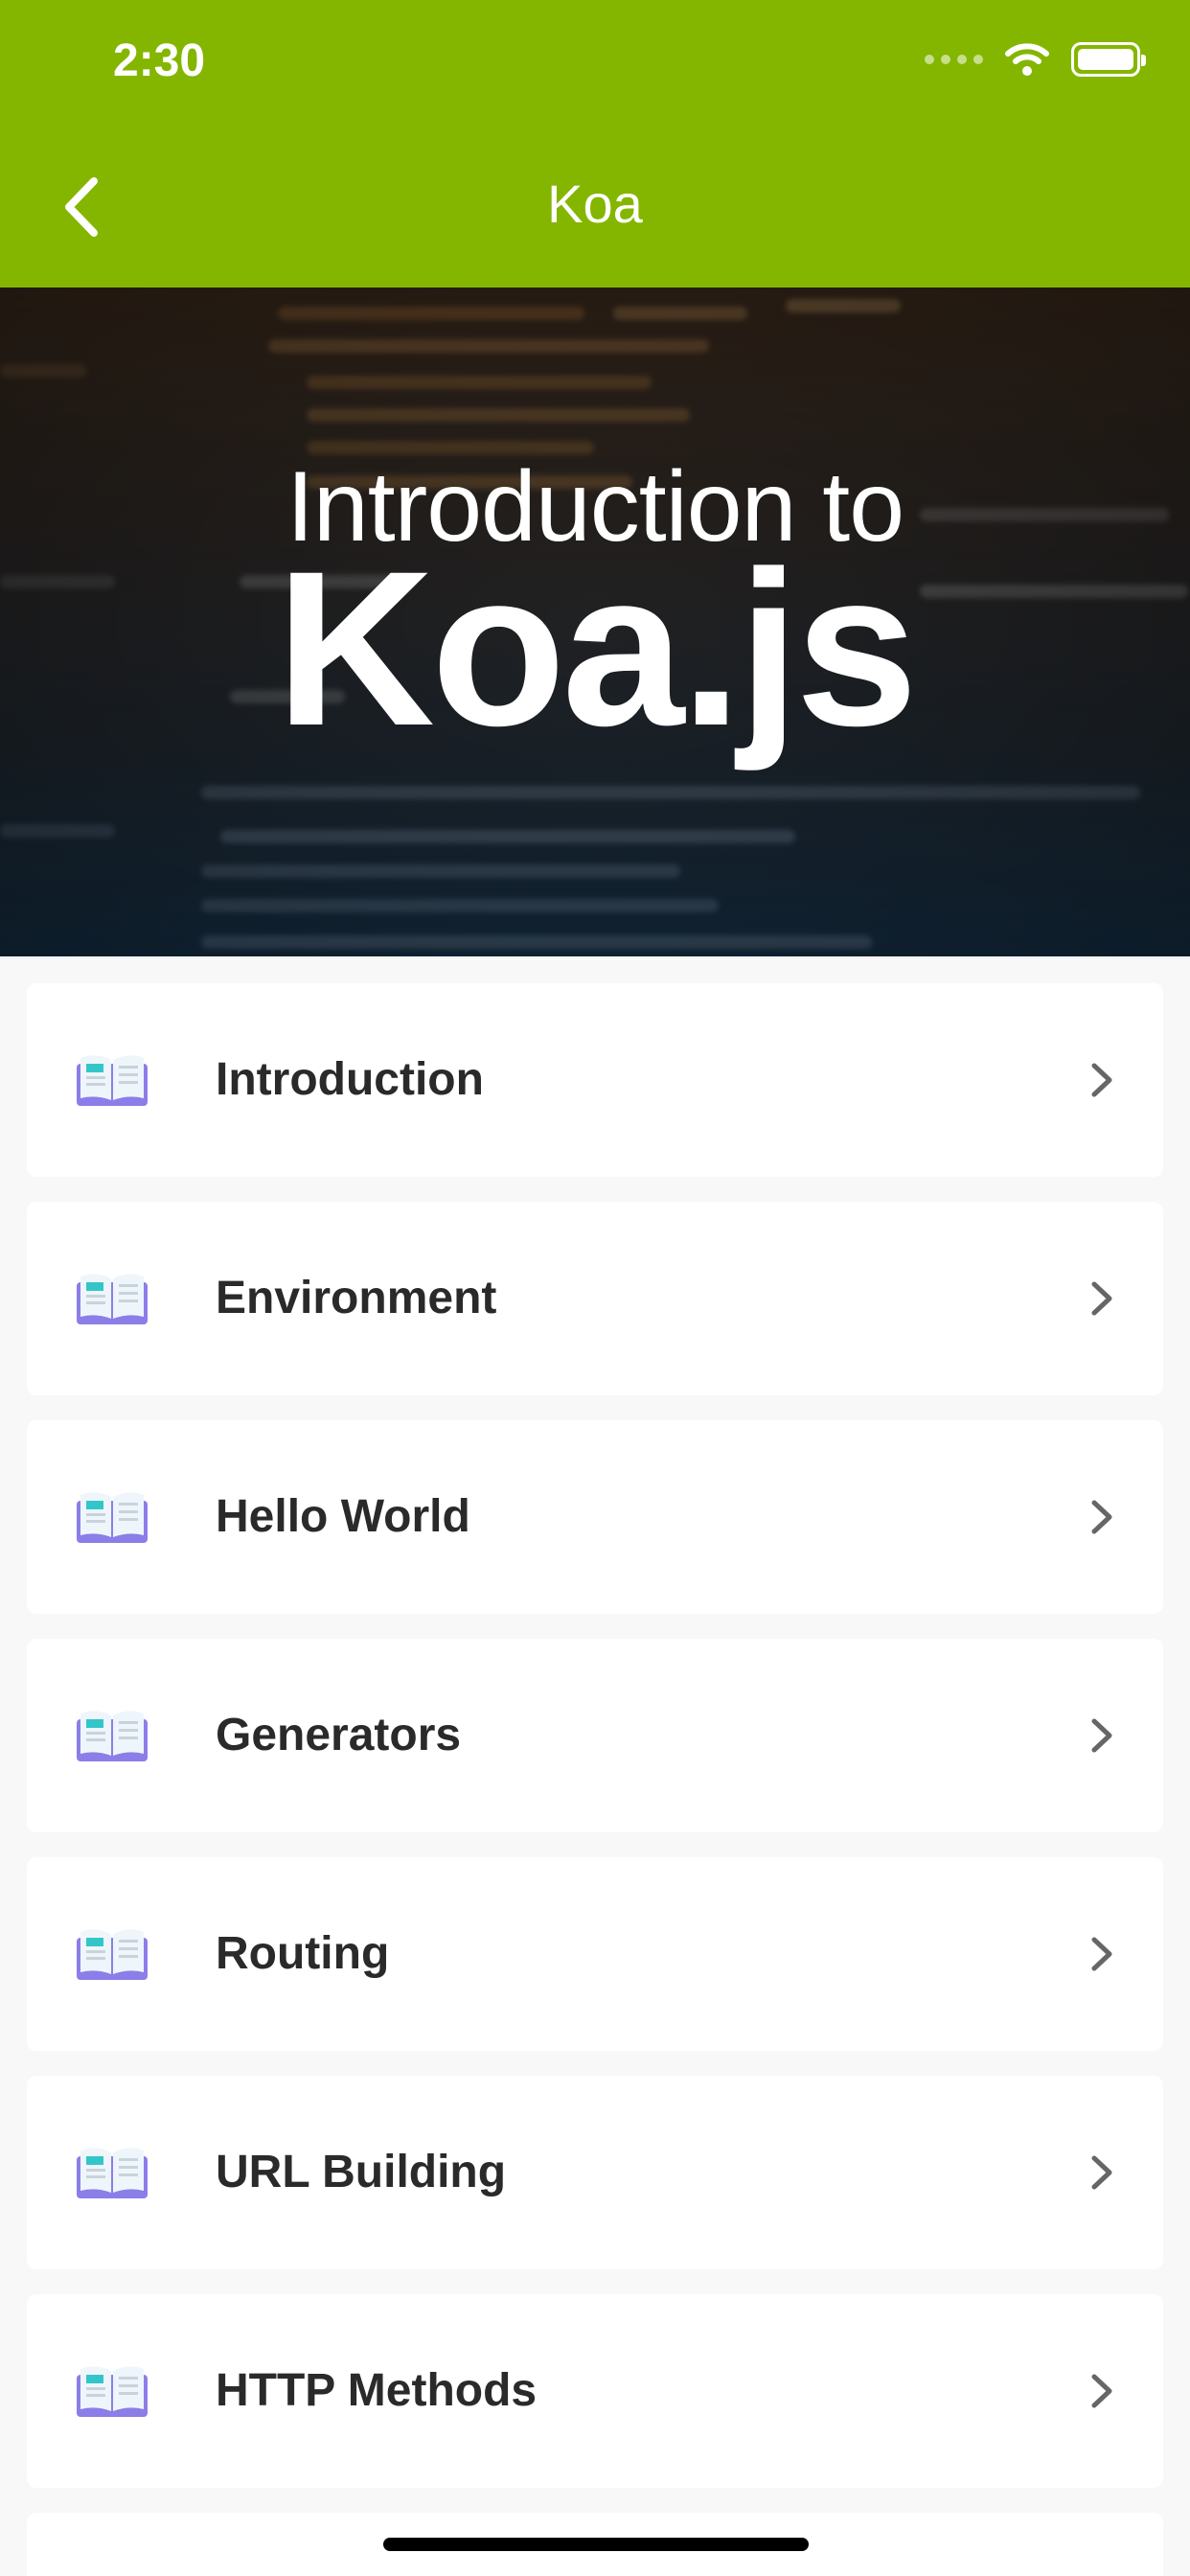 The height and width of the screenshot is (2576, 1190). I want to click on battery-icon, so click(1108, 59).